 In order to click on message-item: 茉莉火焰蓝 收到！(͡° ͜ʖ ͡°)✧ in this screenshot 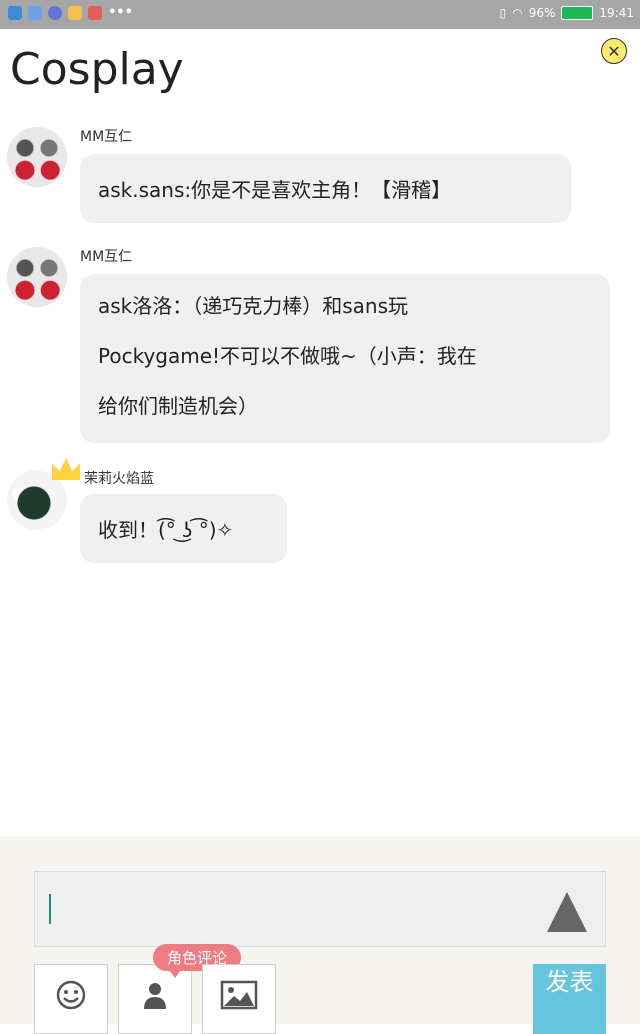, I will do `click(320, 513)`.